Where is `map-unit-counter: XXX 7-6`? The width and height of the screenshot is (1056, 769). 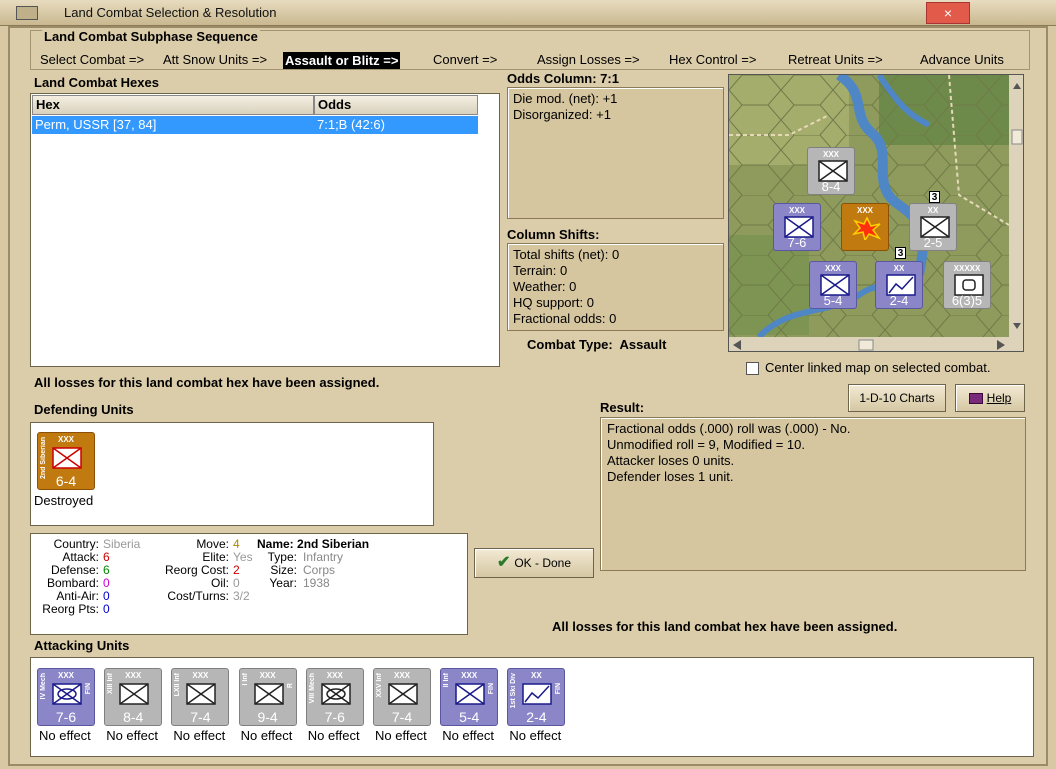
map-unit-counter: XXX 7-6 is located at coordinates (797, 227).